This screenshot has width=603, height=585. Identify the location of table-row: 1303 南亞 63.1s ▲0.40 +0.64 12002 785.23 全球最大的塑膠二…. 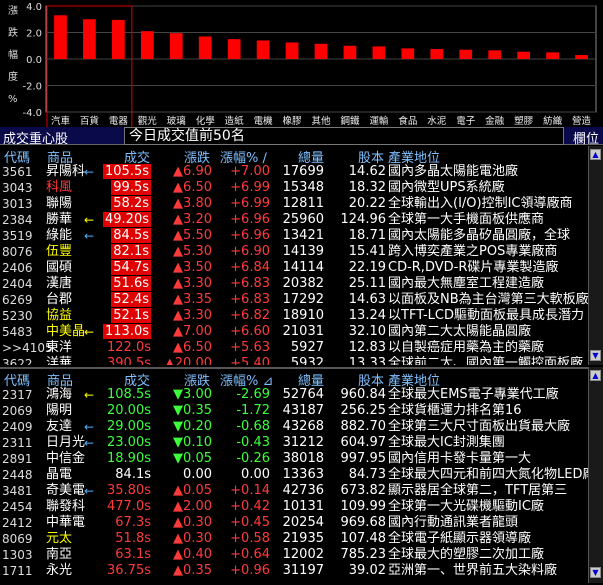
(294, 555).